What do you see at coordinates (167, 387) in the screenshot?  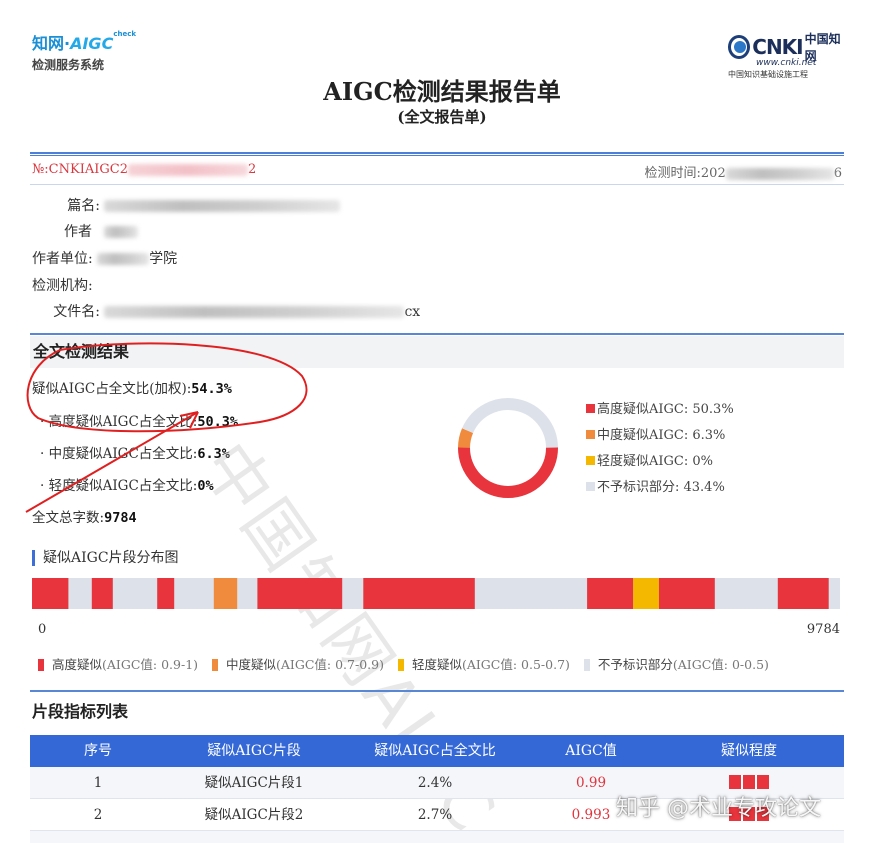 I see `annotation-ellipse` at bounding box center [167, 387].